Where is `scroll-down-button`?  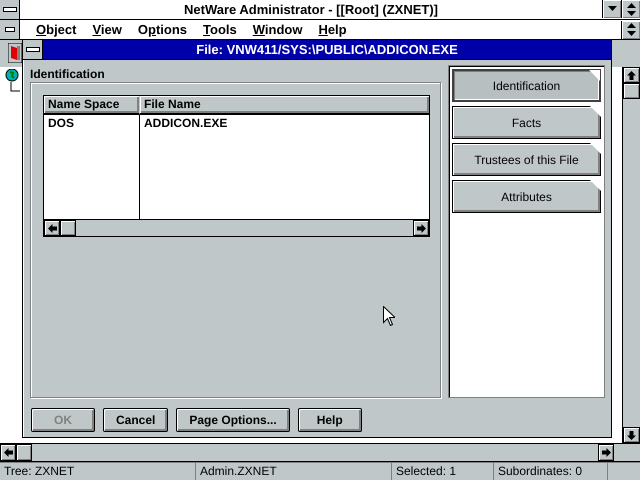 scroll-down-button is located at coordinates (631, 435).